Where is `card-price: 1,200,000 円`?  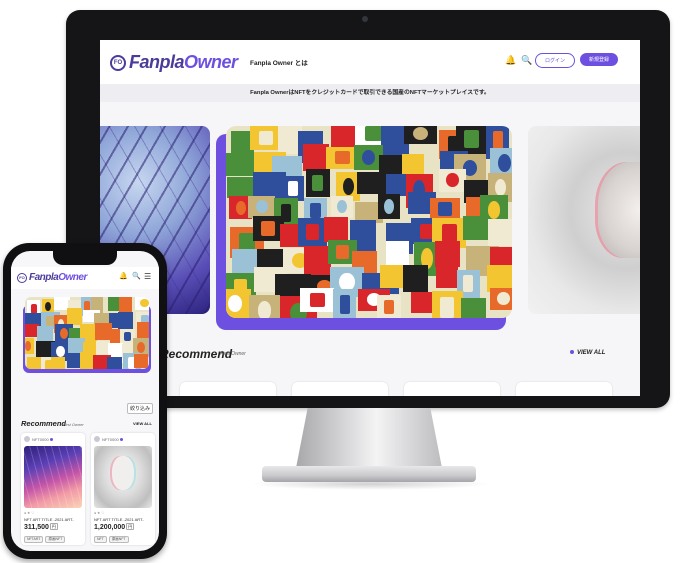
card-price: 1,200,000 円 is located at coordinates (114, 527).